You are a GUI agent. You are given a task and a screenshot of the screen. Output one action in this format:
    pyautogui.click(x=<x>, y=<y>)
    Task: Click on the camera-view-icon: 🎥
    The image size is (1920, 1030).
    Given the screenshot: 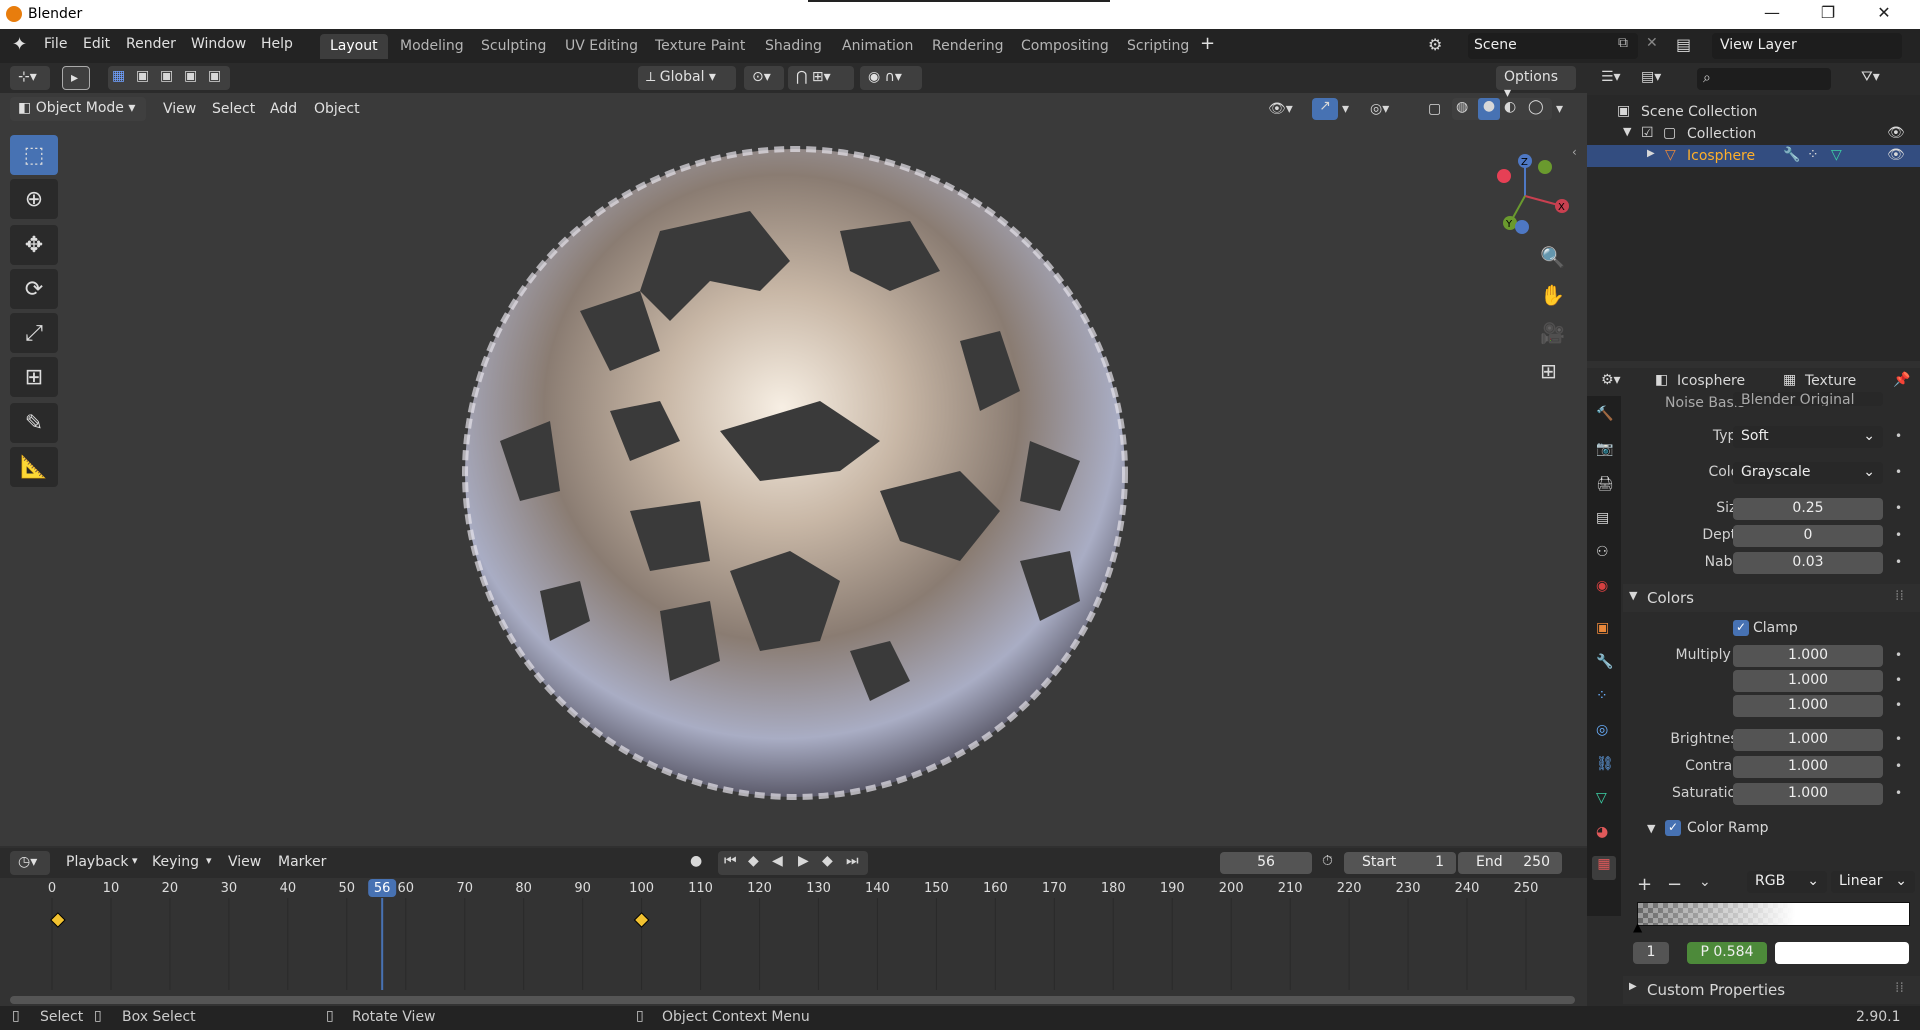 What is the action you would take?
    pyautogui.click(x=1552, y=333)
    